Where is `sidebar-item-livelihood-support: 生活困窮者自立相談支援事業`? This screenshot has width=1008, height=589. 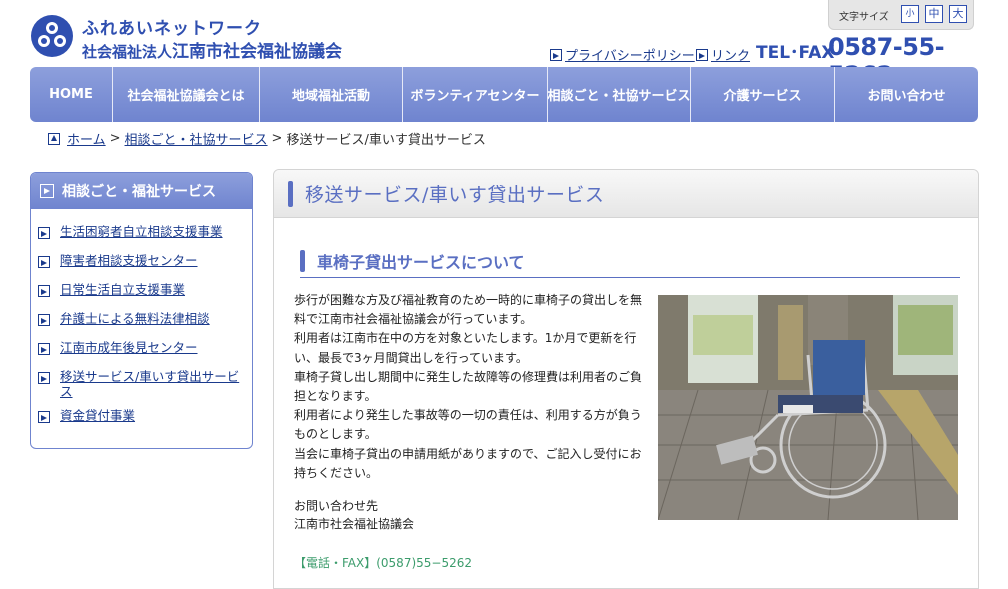 sidebar-item-livelihood-support: 生活困窮者自立相談支援事業 is located at coordinates (145, 234).